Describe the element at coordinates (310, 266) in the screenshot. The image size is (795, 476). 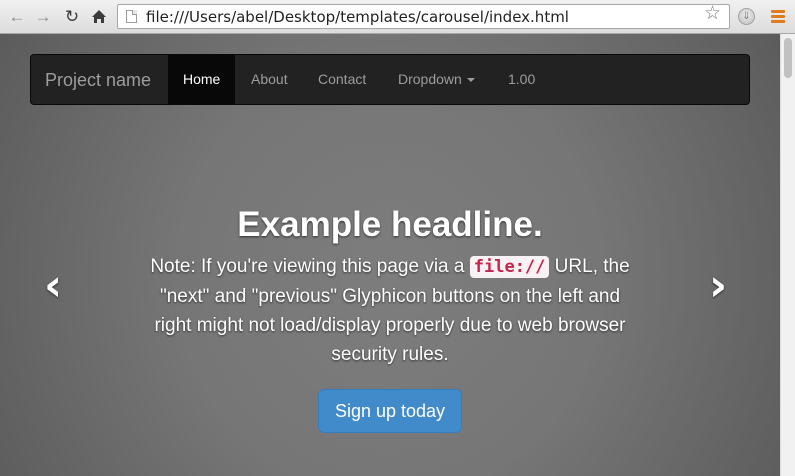
I see `note-text-before: Note: If you're viewing this page via a` at that location.